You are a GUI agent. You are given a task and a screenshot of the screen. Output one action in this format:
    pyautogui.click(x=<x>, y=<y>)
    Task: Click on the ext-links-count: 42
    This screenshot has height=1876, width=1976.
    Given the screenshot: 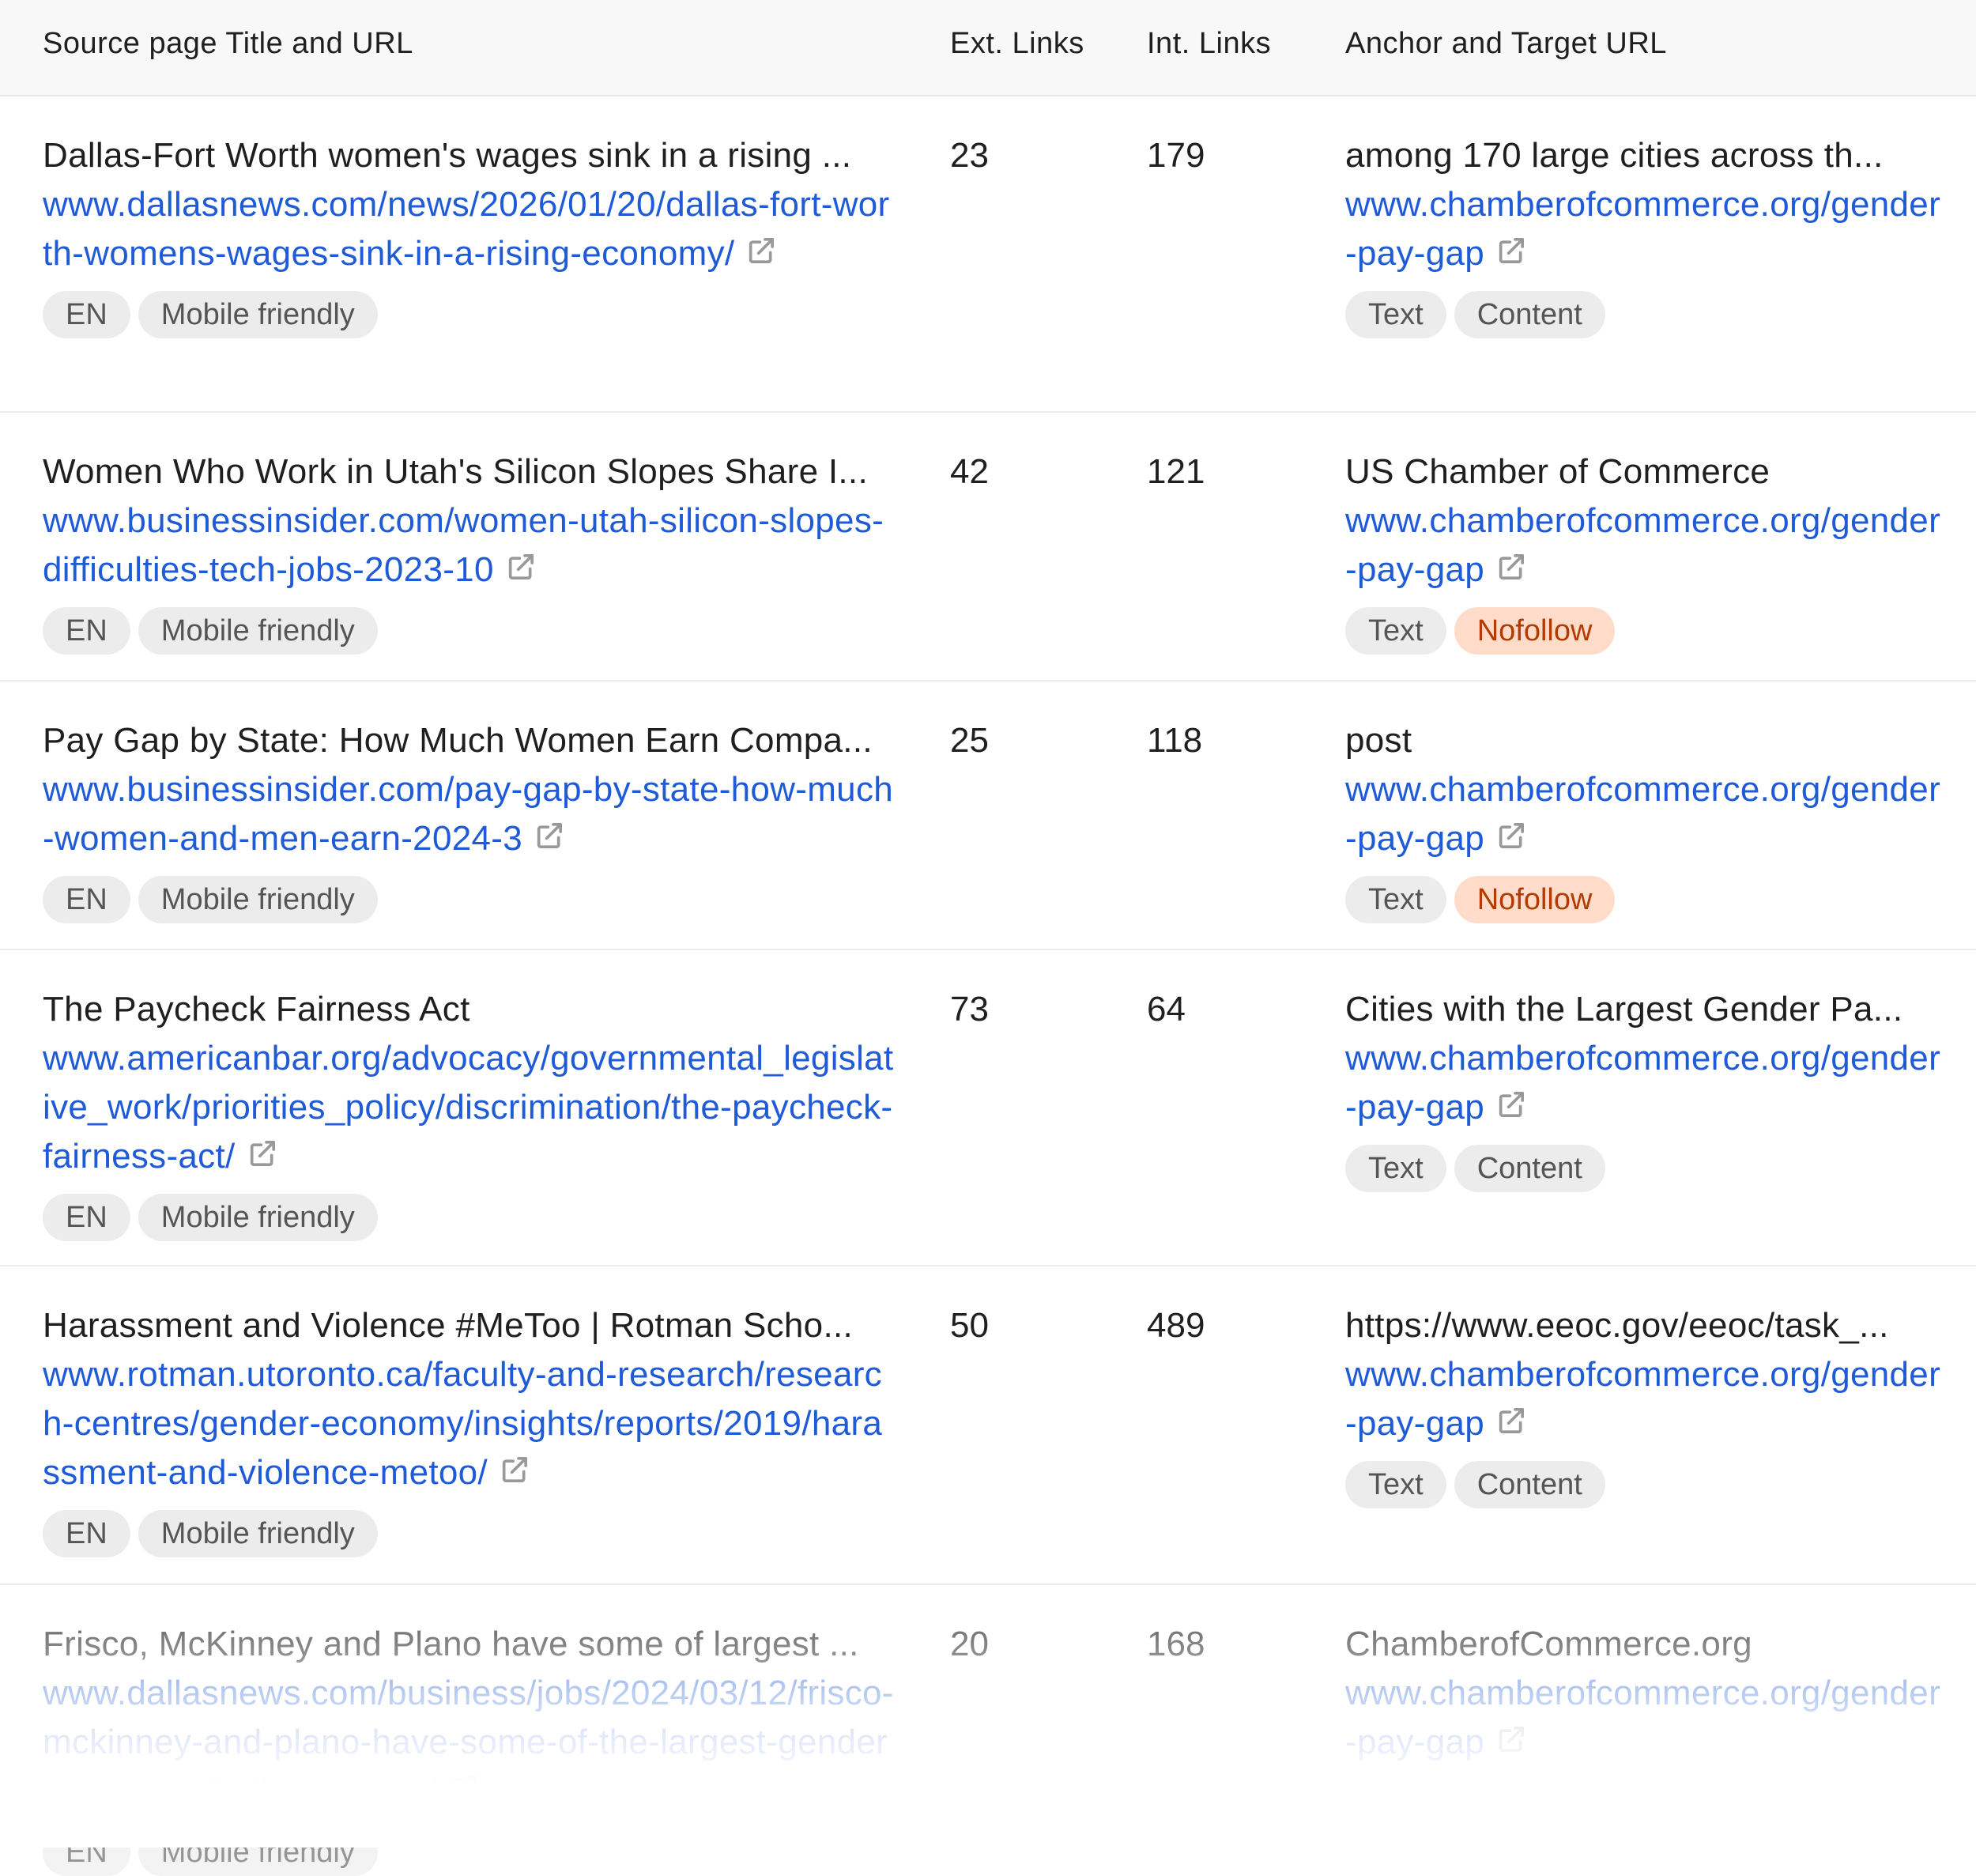 What is the action you would take?
    pyautogui.click(x=969, y=472)
    